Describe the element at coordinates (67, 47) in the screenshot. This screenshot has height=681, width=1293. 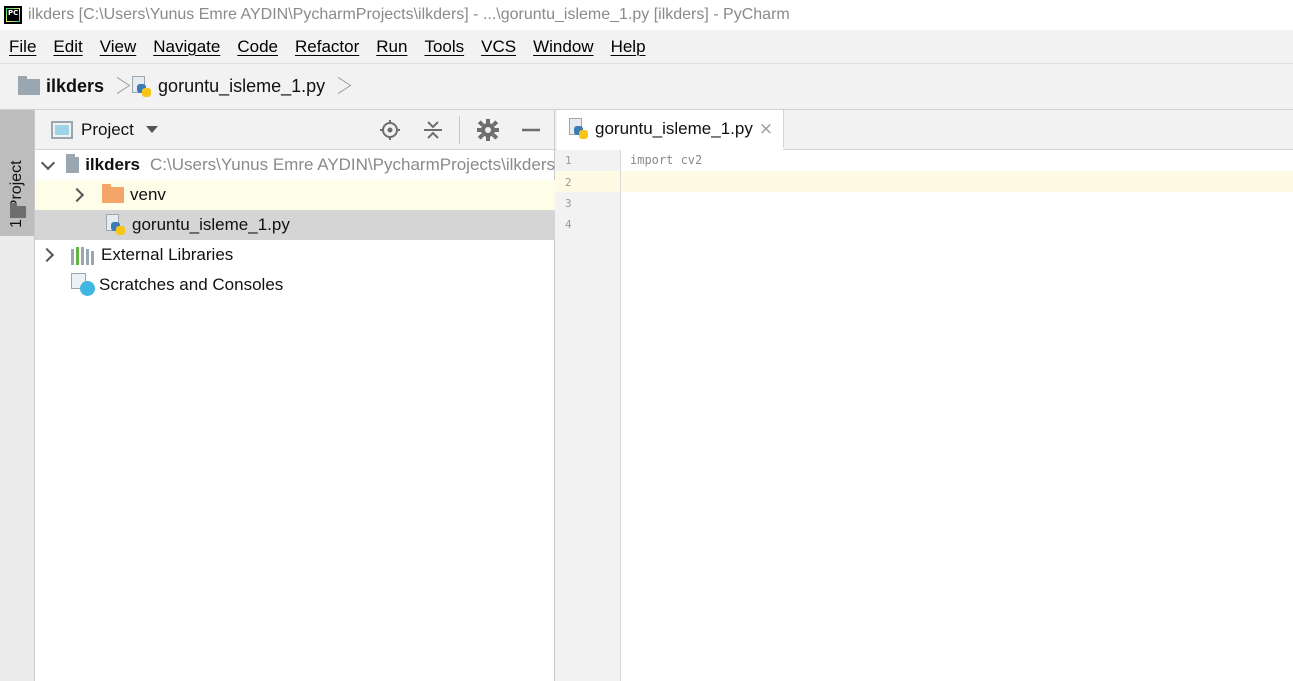
I see `menu-edit: Edit` at that location.